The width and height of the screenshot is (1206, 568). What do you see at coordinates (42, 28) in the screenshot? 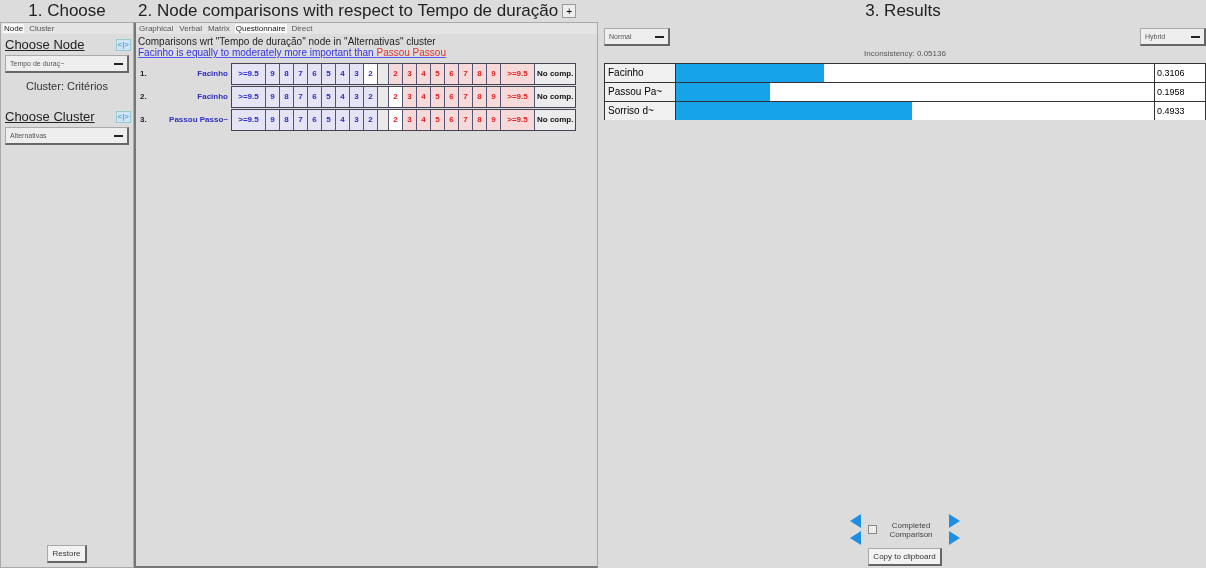
I see `tab: Cluster` at bounding box center [42, 28].